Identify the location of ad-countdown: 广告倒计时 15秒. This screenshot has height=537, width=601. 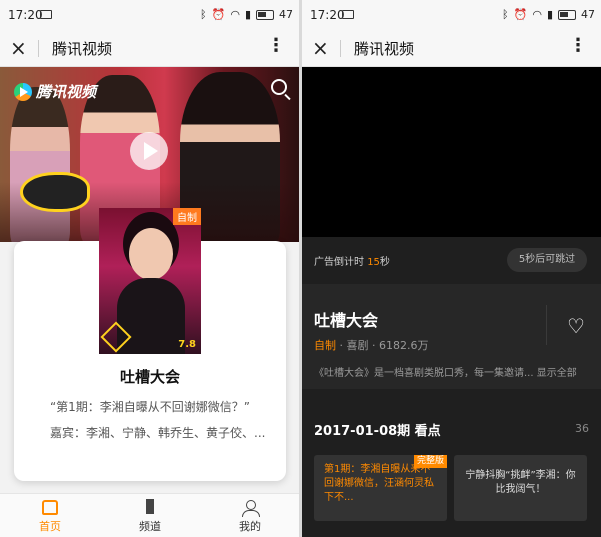
(352, 260).